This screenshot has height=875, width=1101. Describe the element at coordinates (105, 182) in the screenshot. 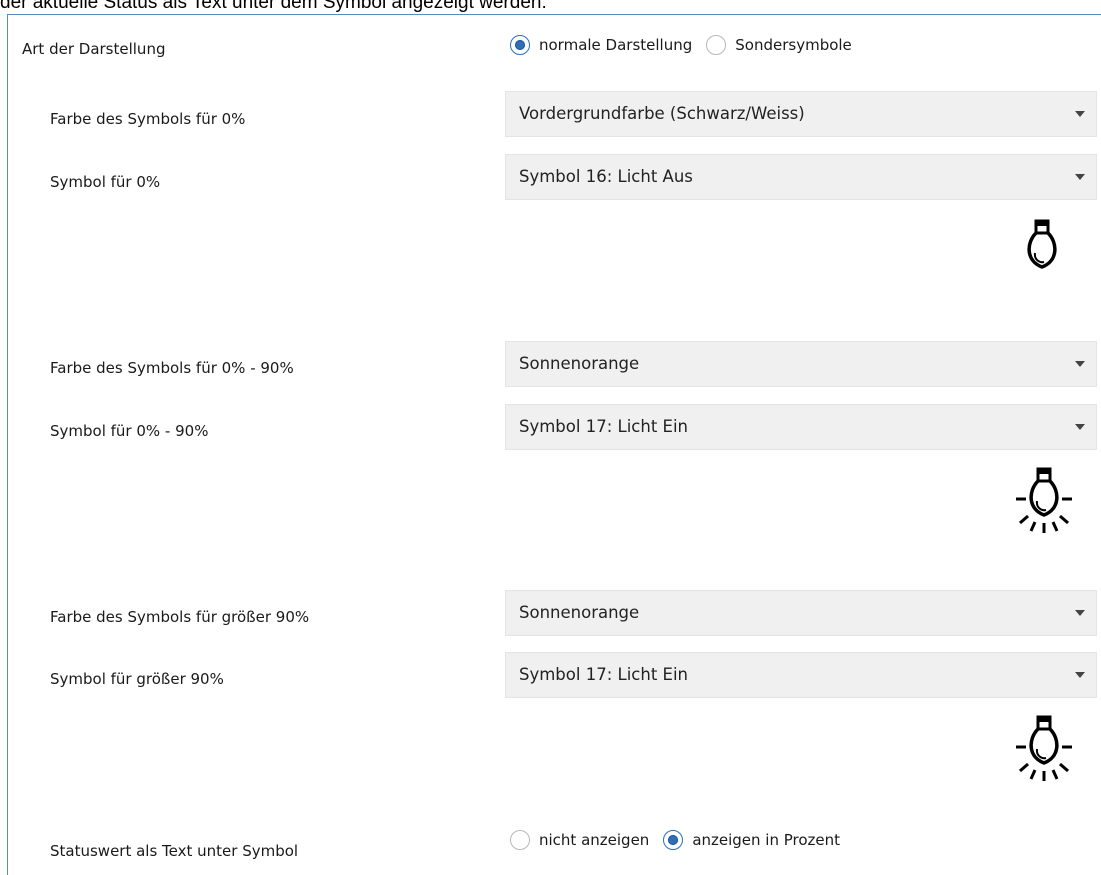

I see `symbol-0-label: Symbol für 0%` at that location.